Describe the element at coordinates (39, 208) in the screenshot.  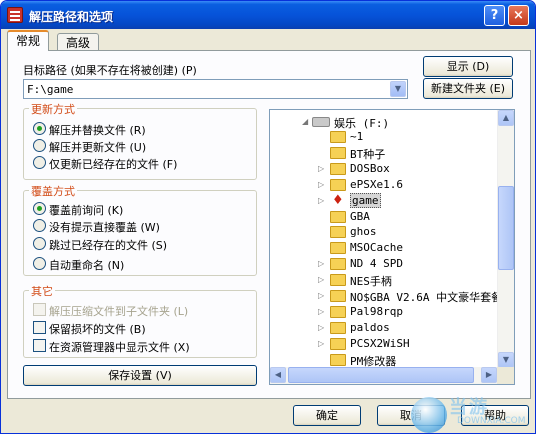
I see `radio-ask-before-overwrite` at that location.